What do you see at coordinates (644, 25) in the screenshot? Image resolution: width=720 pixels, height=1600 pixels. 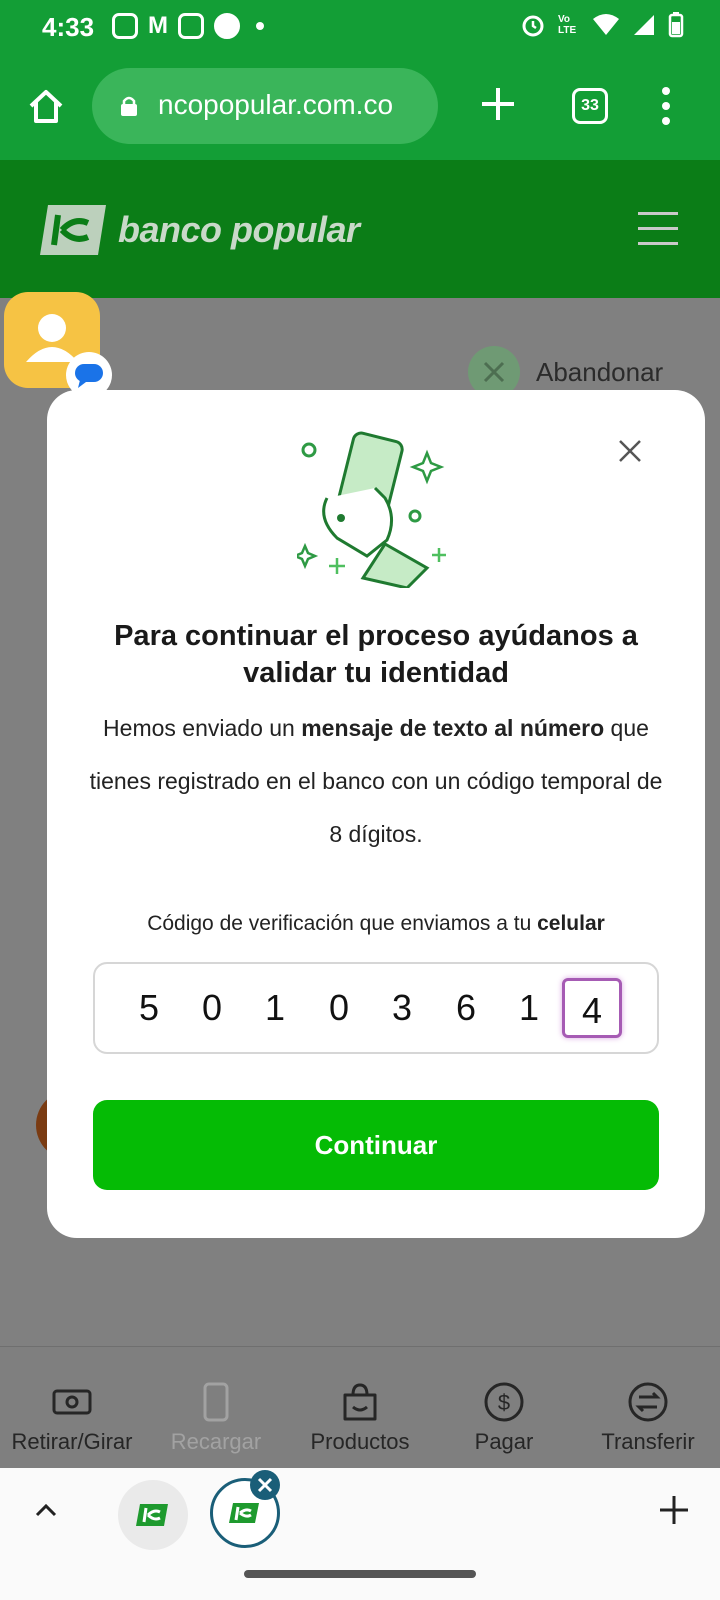 I see `signal-icon` at bounding box center [644, 25].